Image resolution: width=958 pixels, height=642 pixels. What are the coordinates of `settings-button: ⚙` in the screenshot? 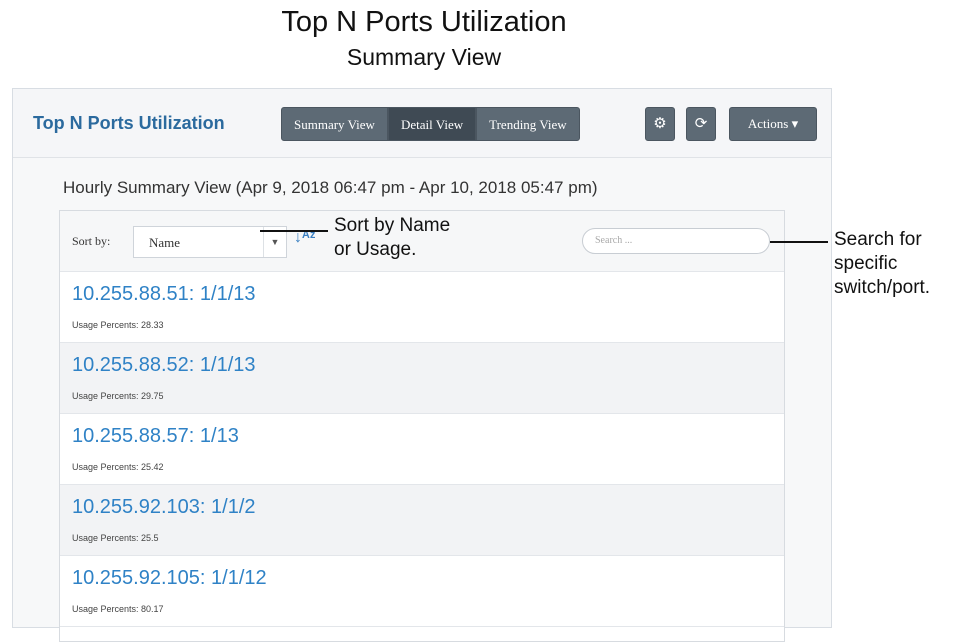 It's located at (660, 124).